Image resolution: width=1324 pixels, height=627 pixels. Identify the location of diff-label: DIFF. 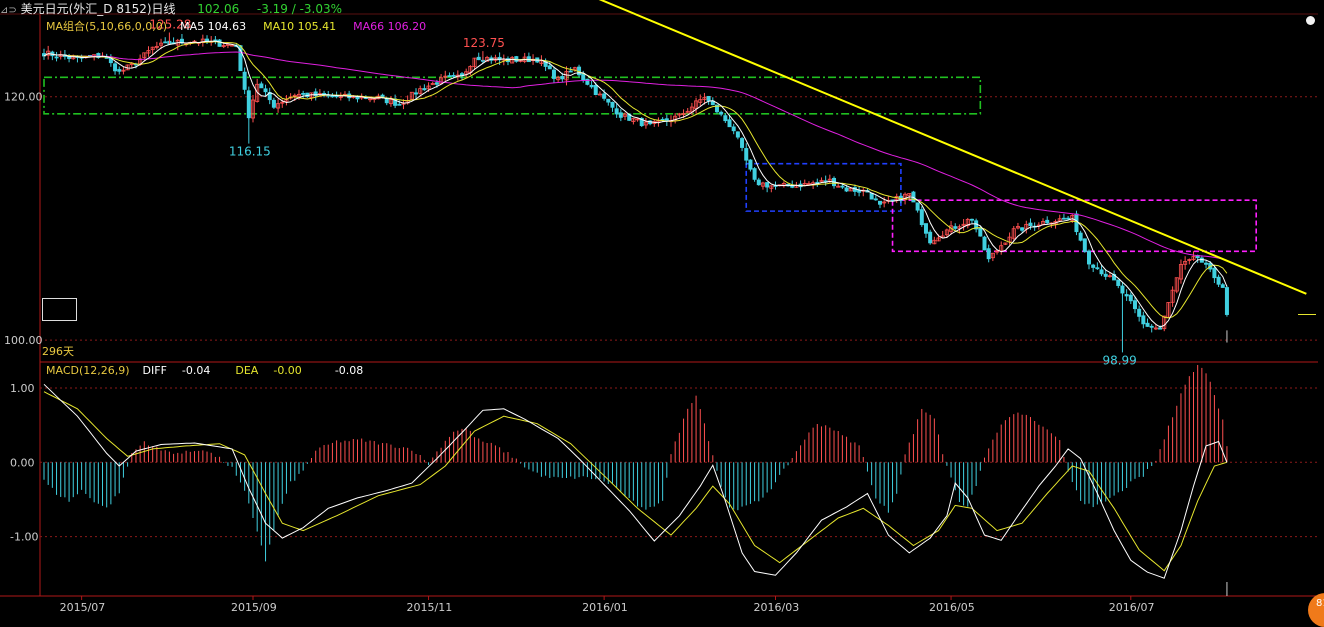
(154, 370).